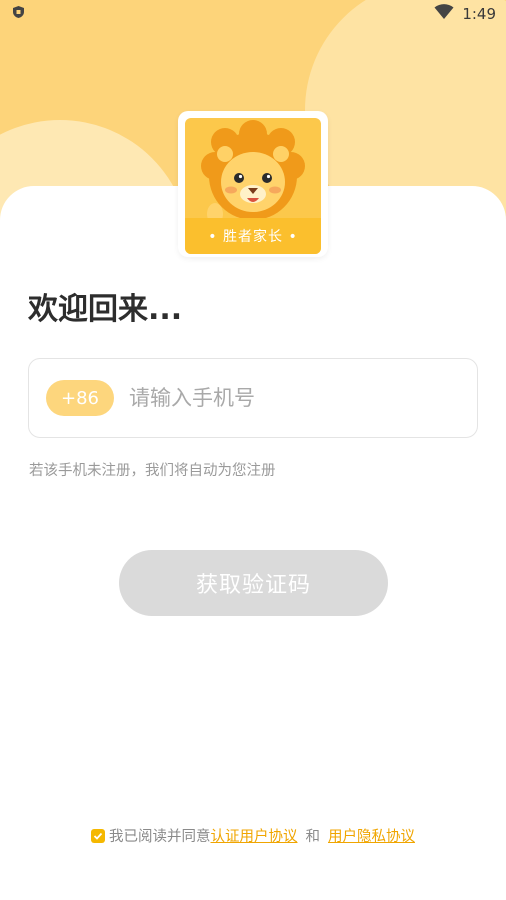 The image size is (506, 900). Describe the element at coordinates (479, 14) in the screenshot. I see `status-time: 1:49` at that location.